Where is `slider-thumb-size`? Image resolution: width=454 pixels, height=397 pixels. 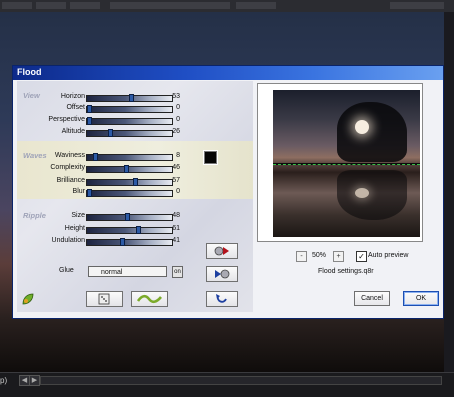
slider-thumb-size is located at coordinates (127, 217).